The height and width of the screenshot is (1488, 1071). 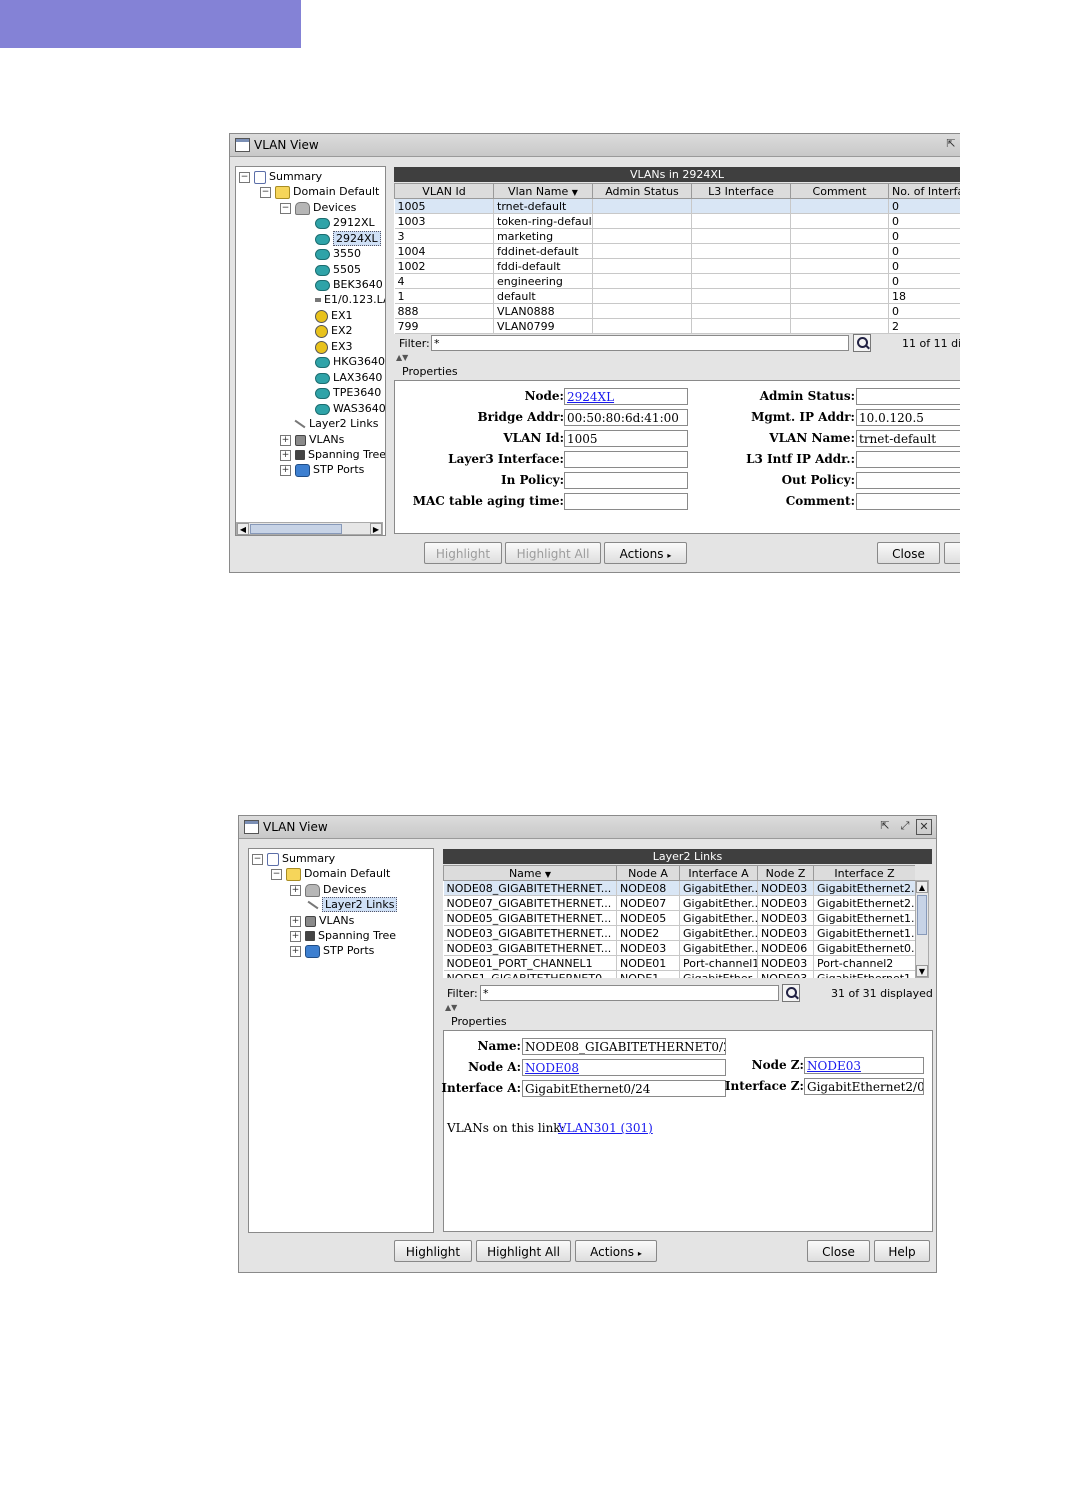 I want to click on tree-horizontal-scrollbar: ◀ ▶, so click(x=309, y=528).